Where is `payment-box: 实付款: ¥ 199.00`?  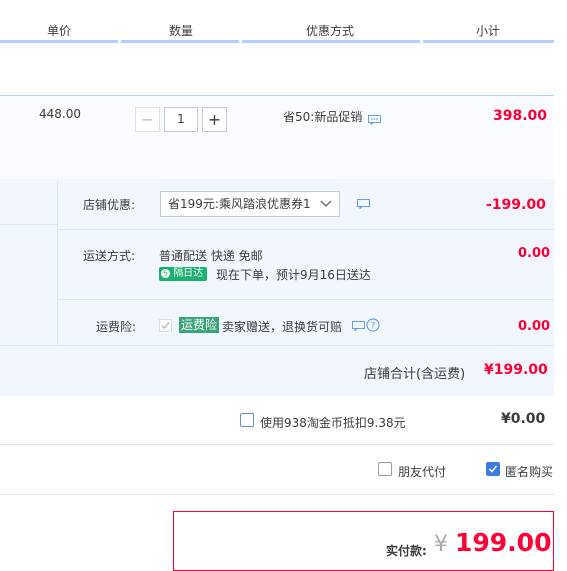
payment-box: 实付款: ¥ 199.00 is located at coordinates (363, 541).